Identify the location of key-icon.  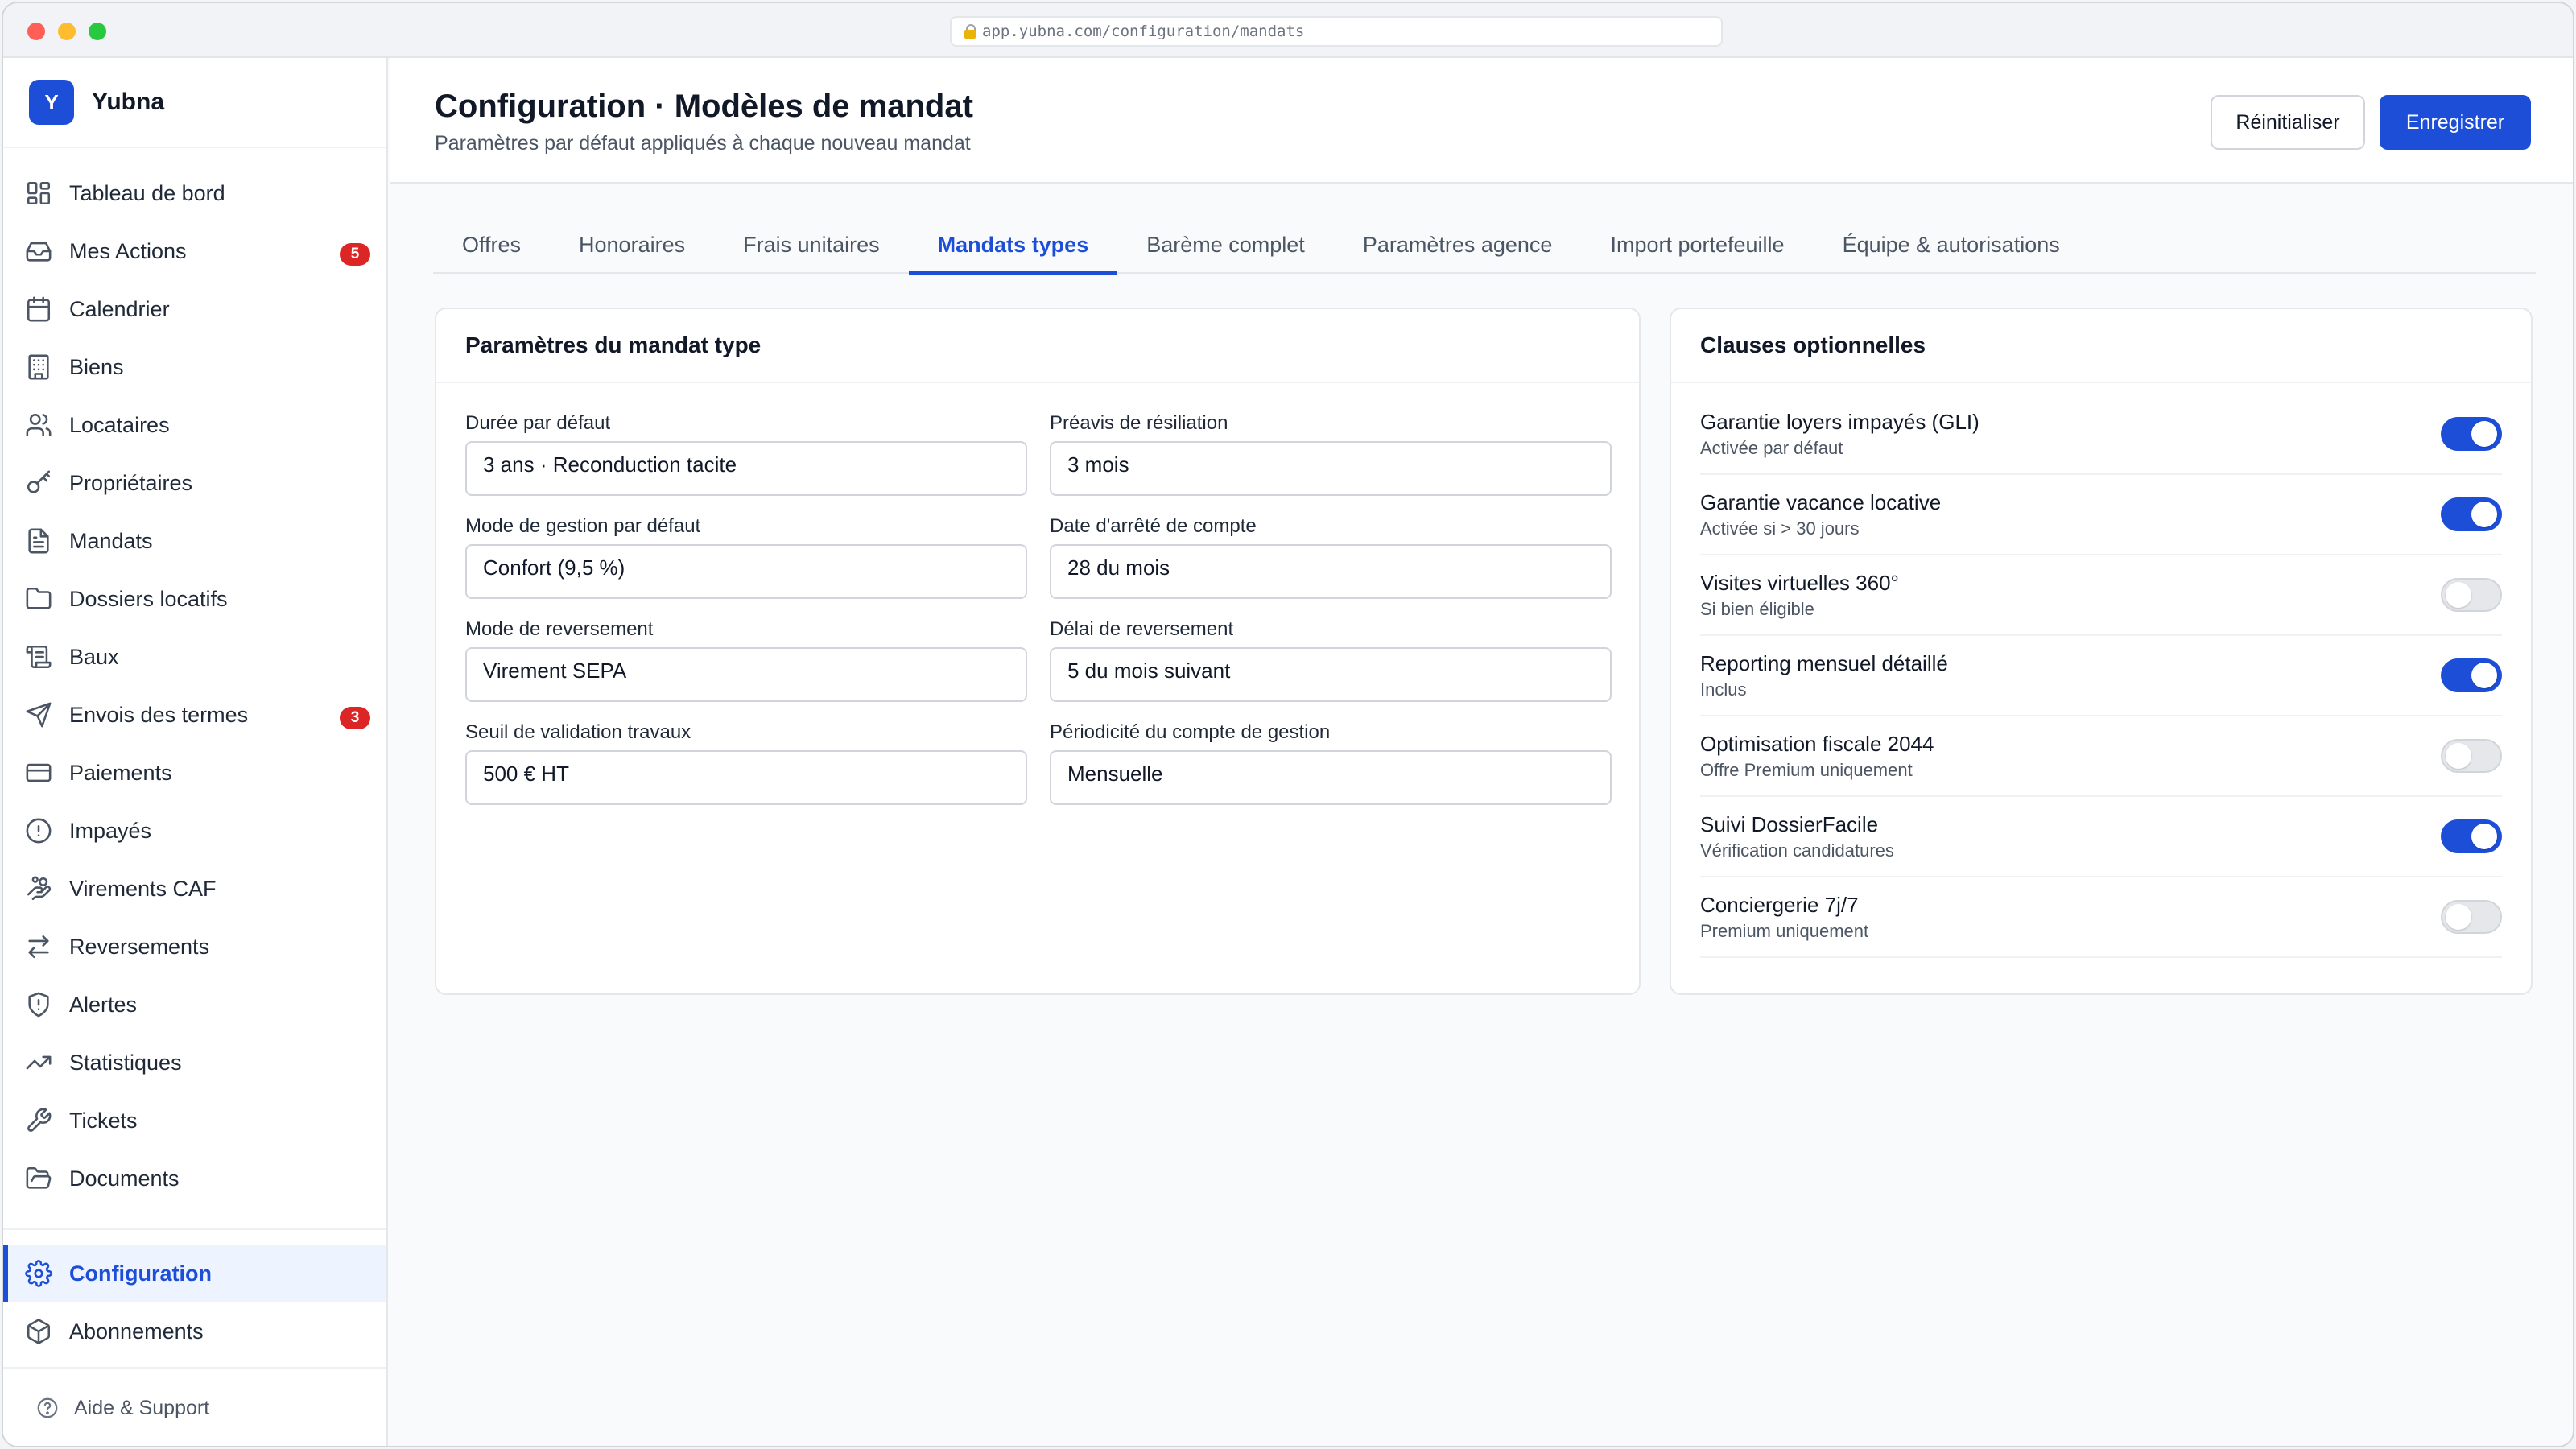
(38, 483).